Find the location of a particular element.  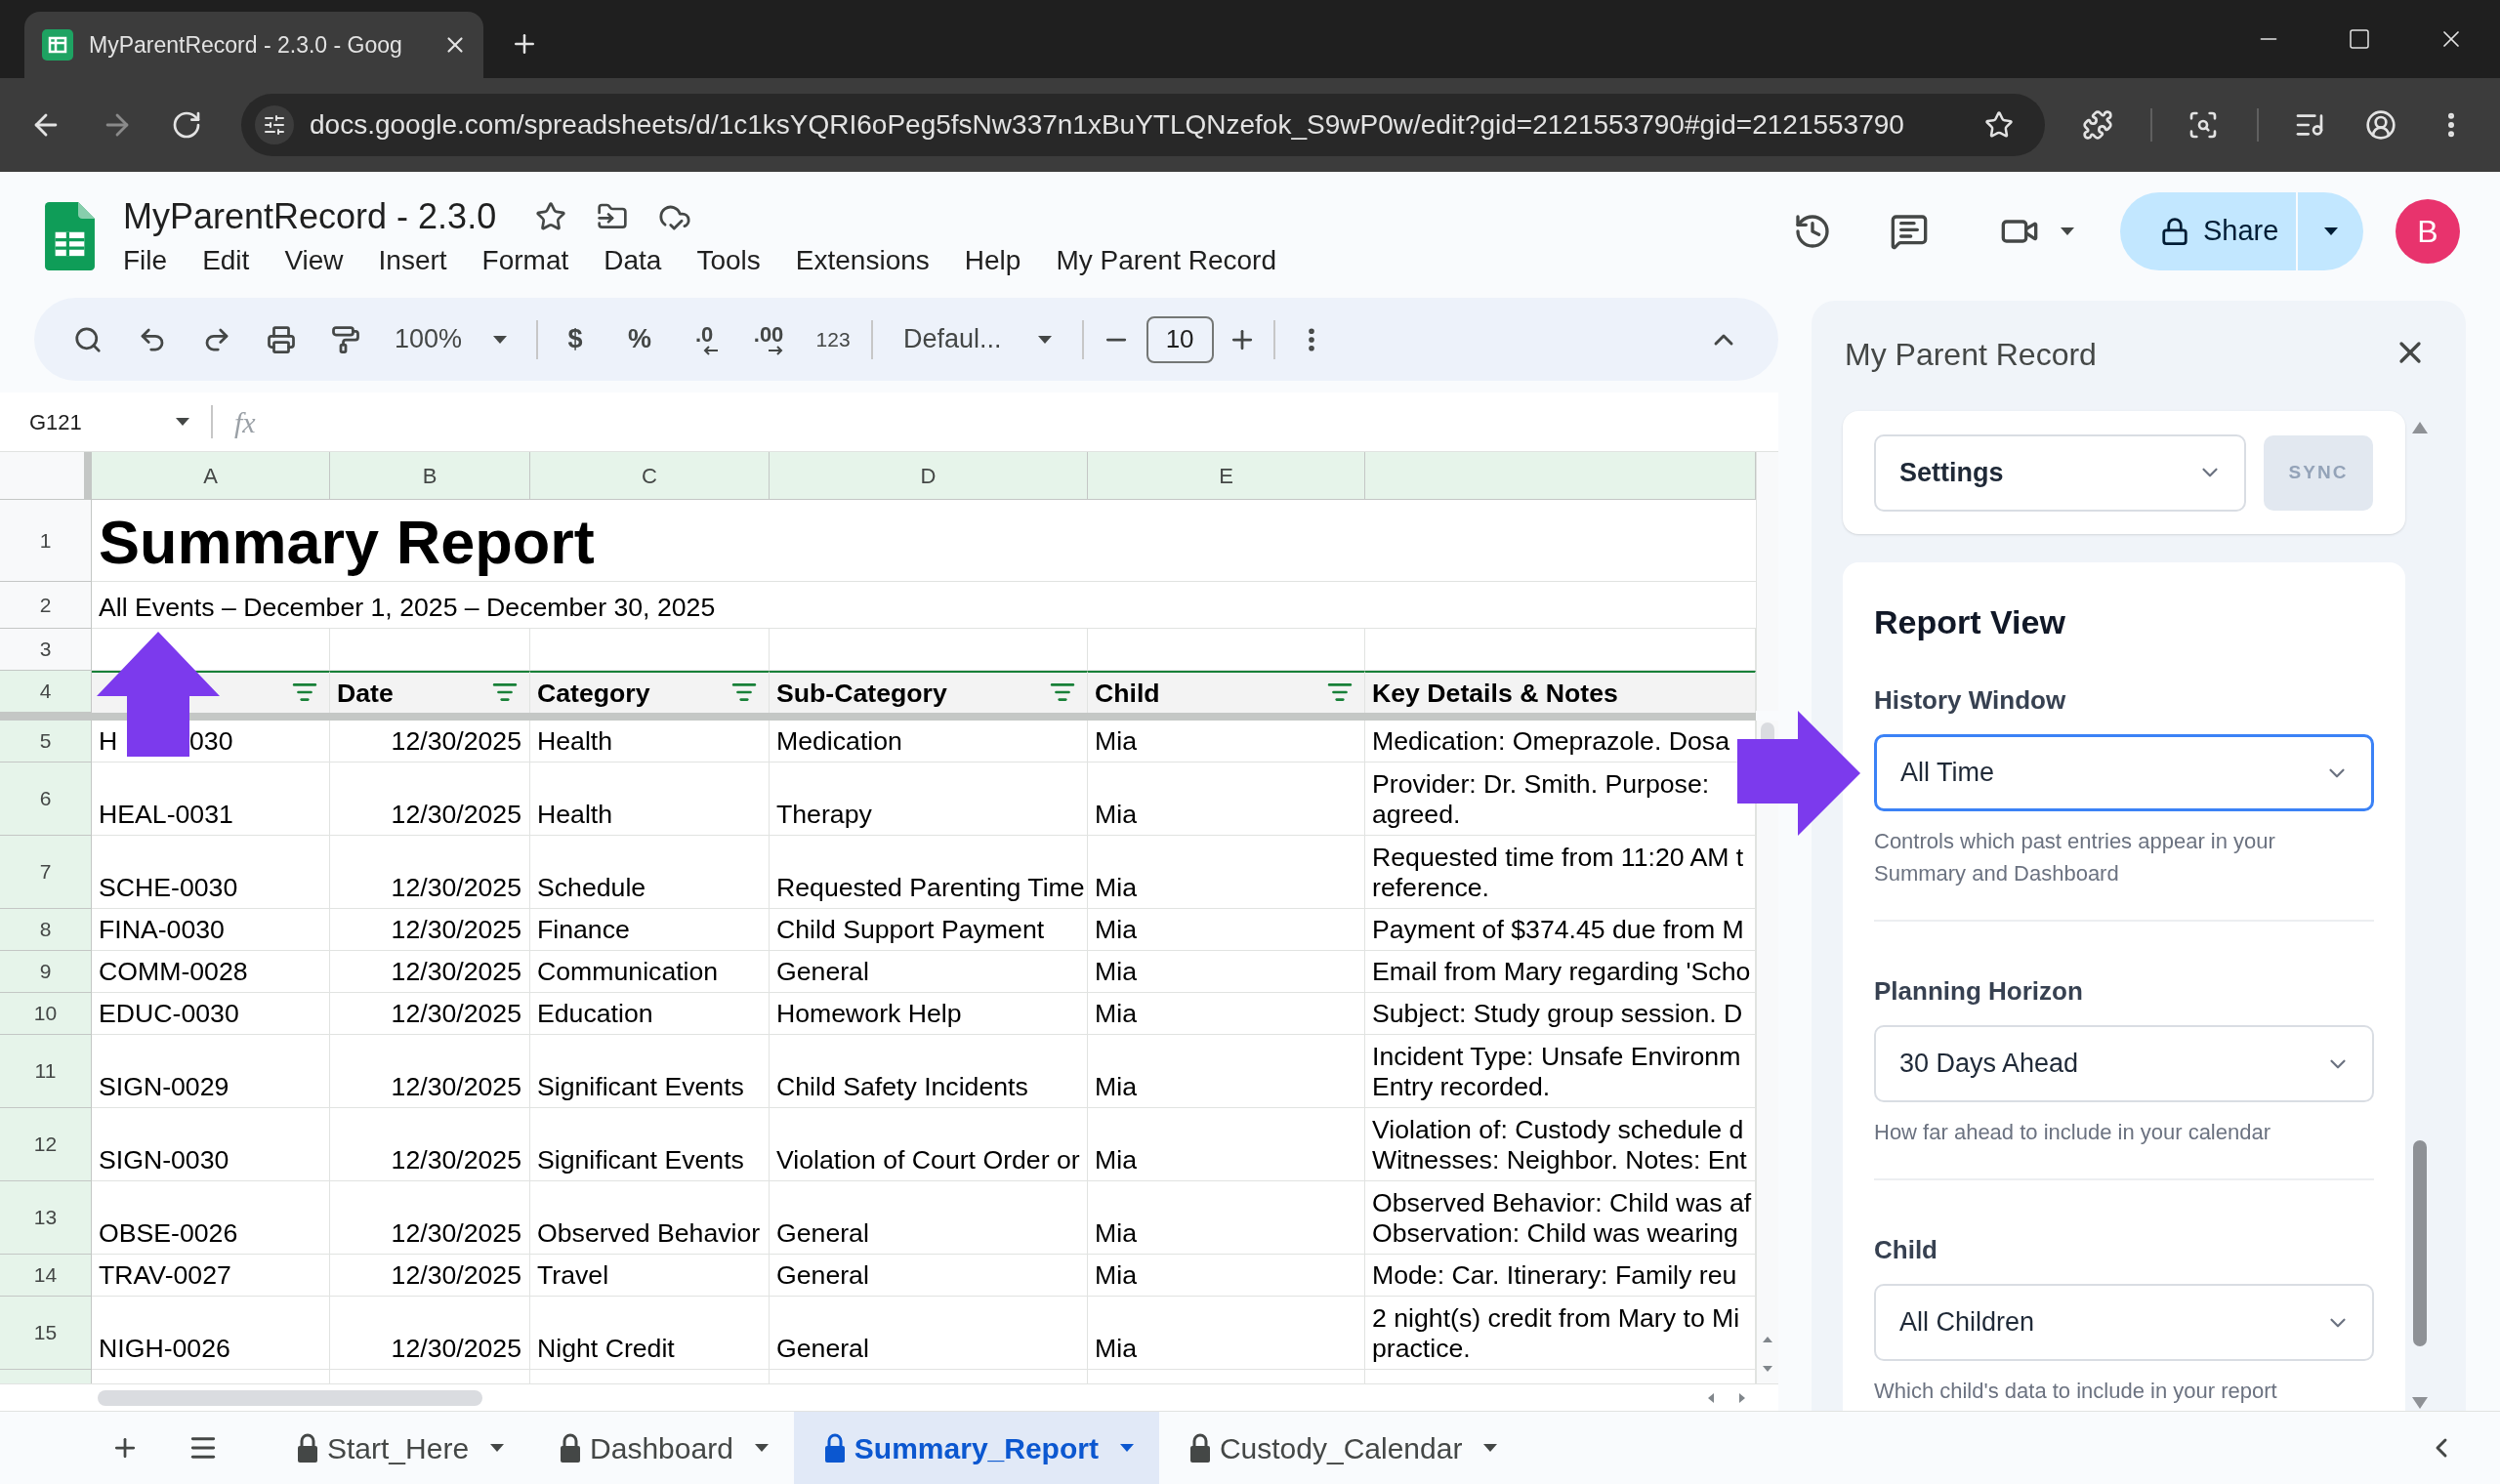

dropdown-select: Settings is located at coordinates (2060, 473).